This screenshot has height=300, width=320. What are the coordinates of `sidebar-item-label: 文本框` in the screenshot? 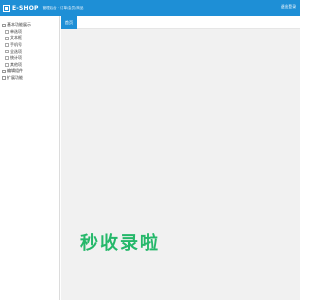 It's located at (15, 38).